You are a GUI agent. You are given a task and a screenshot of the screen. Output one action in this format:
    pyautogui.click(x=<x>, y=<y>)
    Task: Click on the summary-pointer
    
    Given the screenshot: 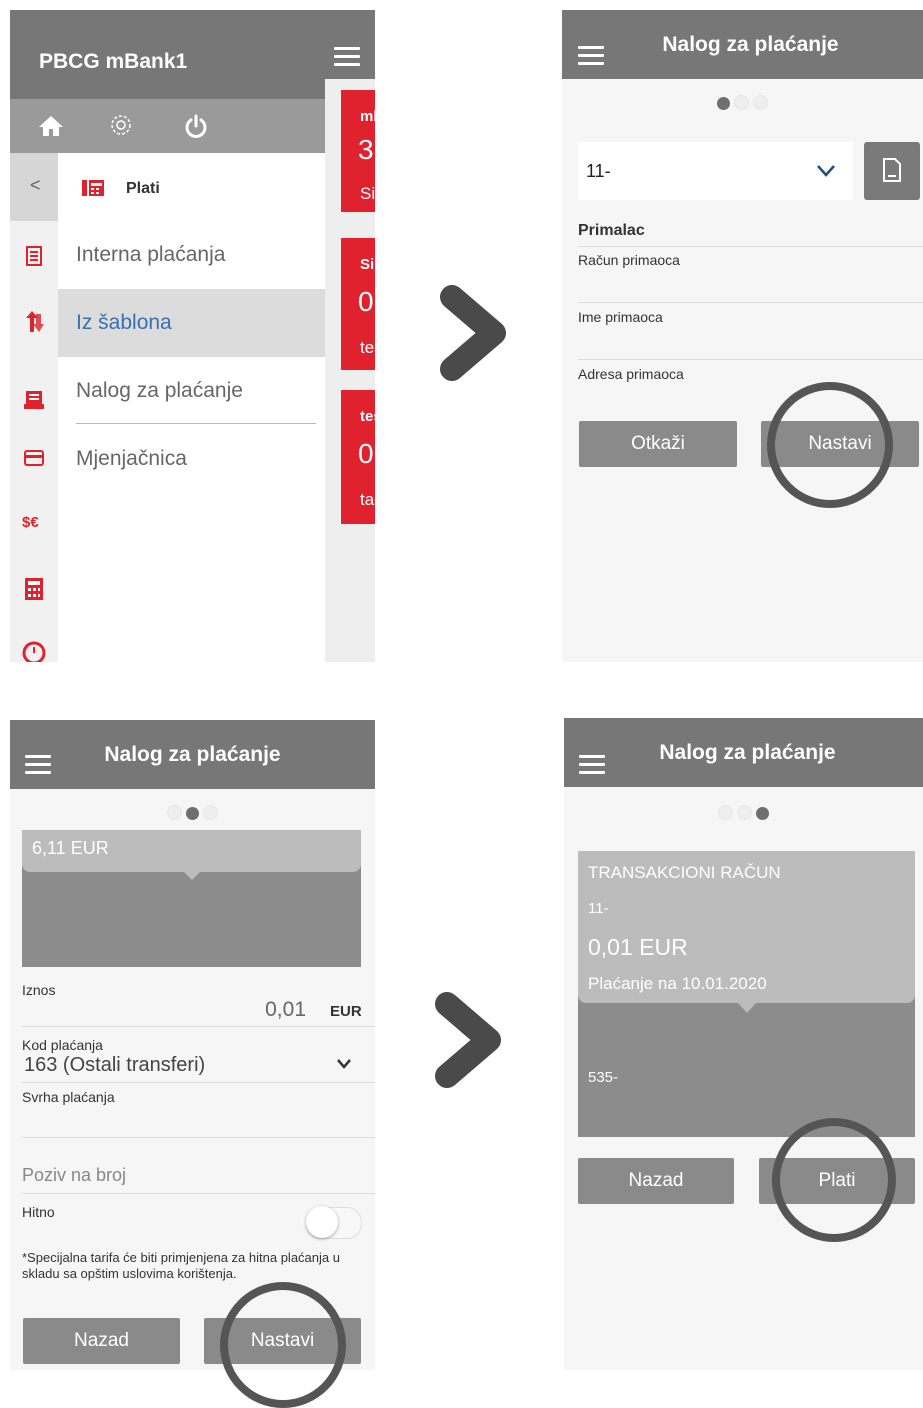 What is the action you would take?
    pyautogui.click(x=747, y=1008)
    